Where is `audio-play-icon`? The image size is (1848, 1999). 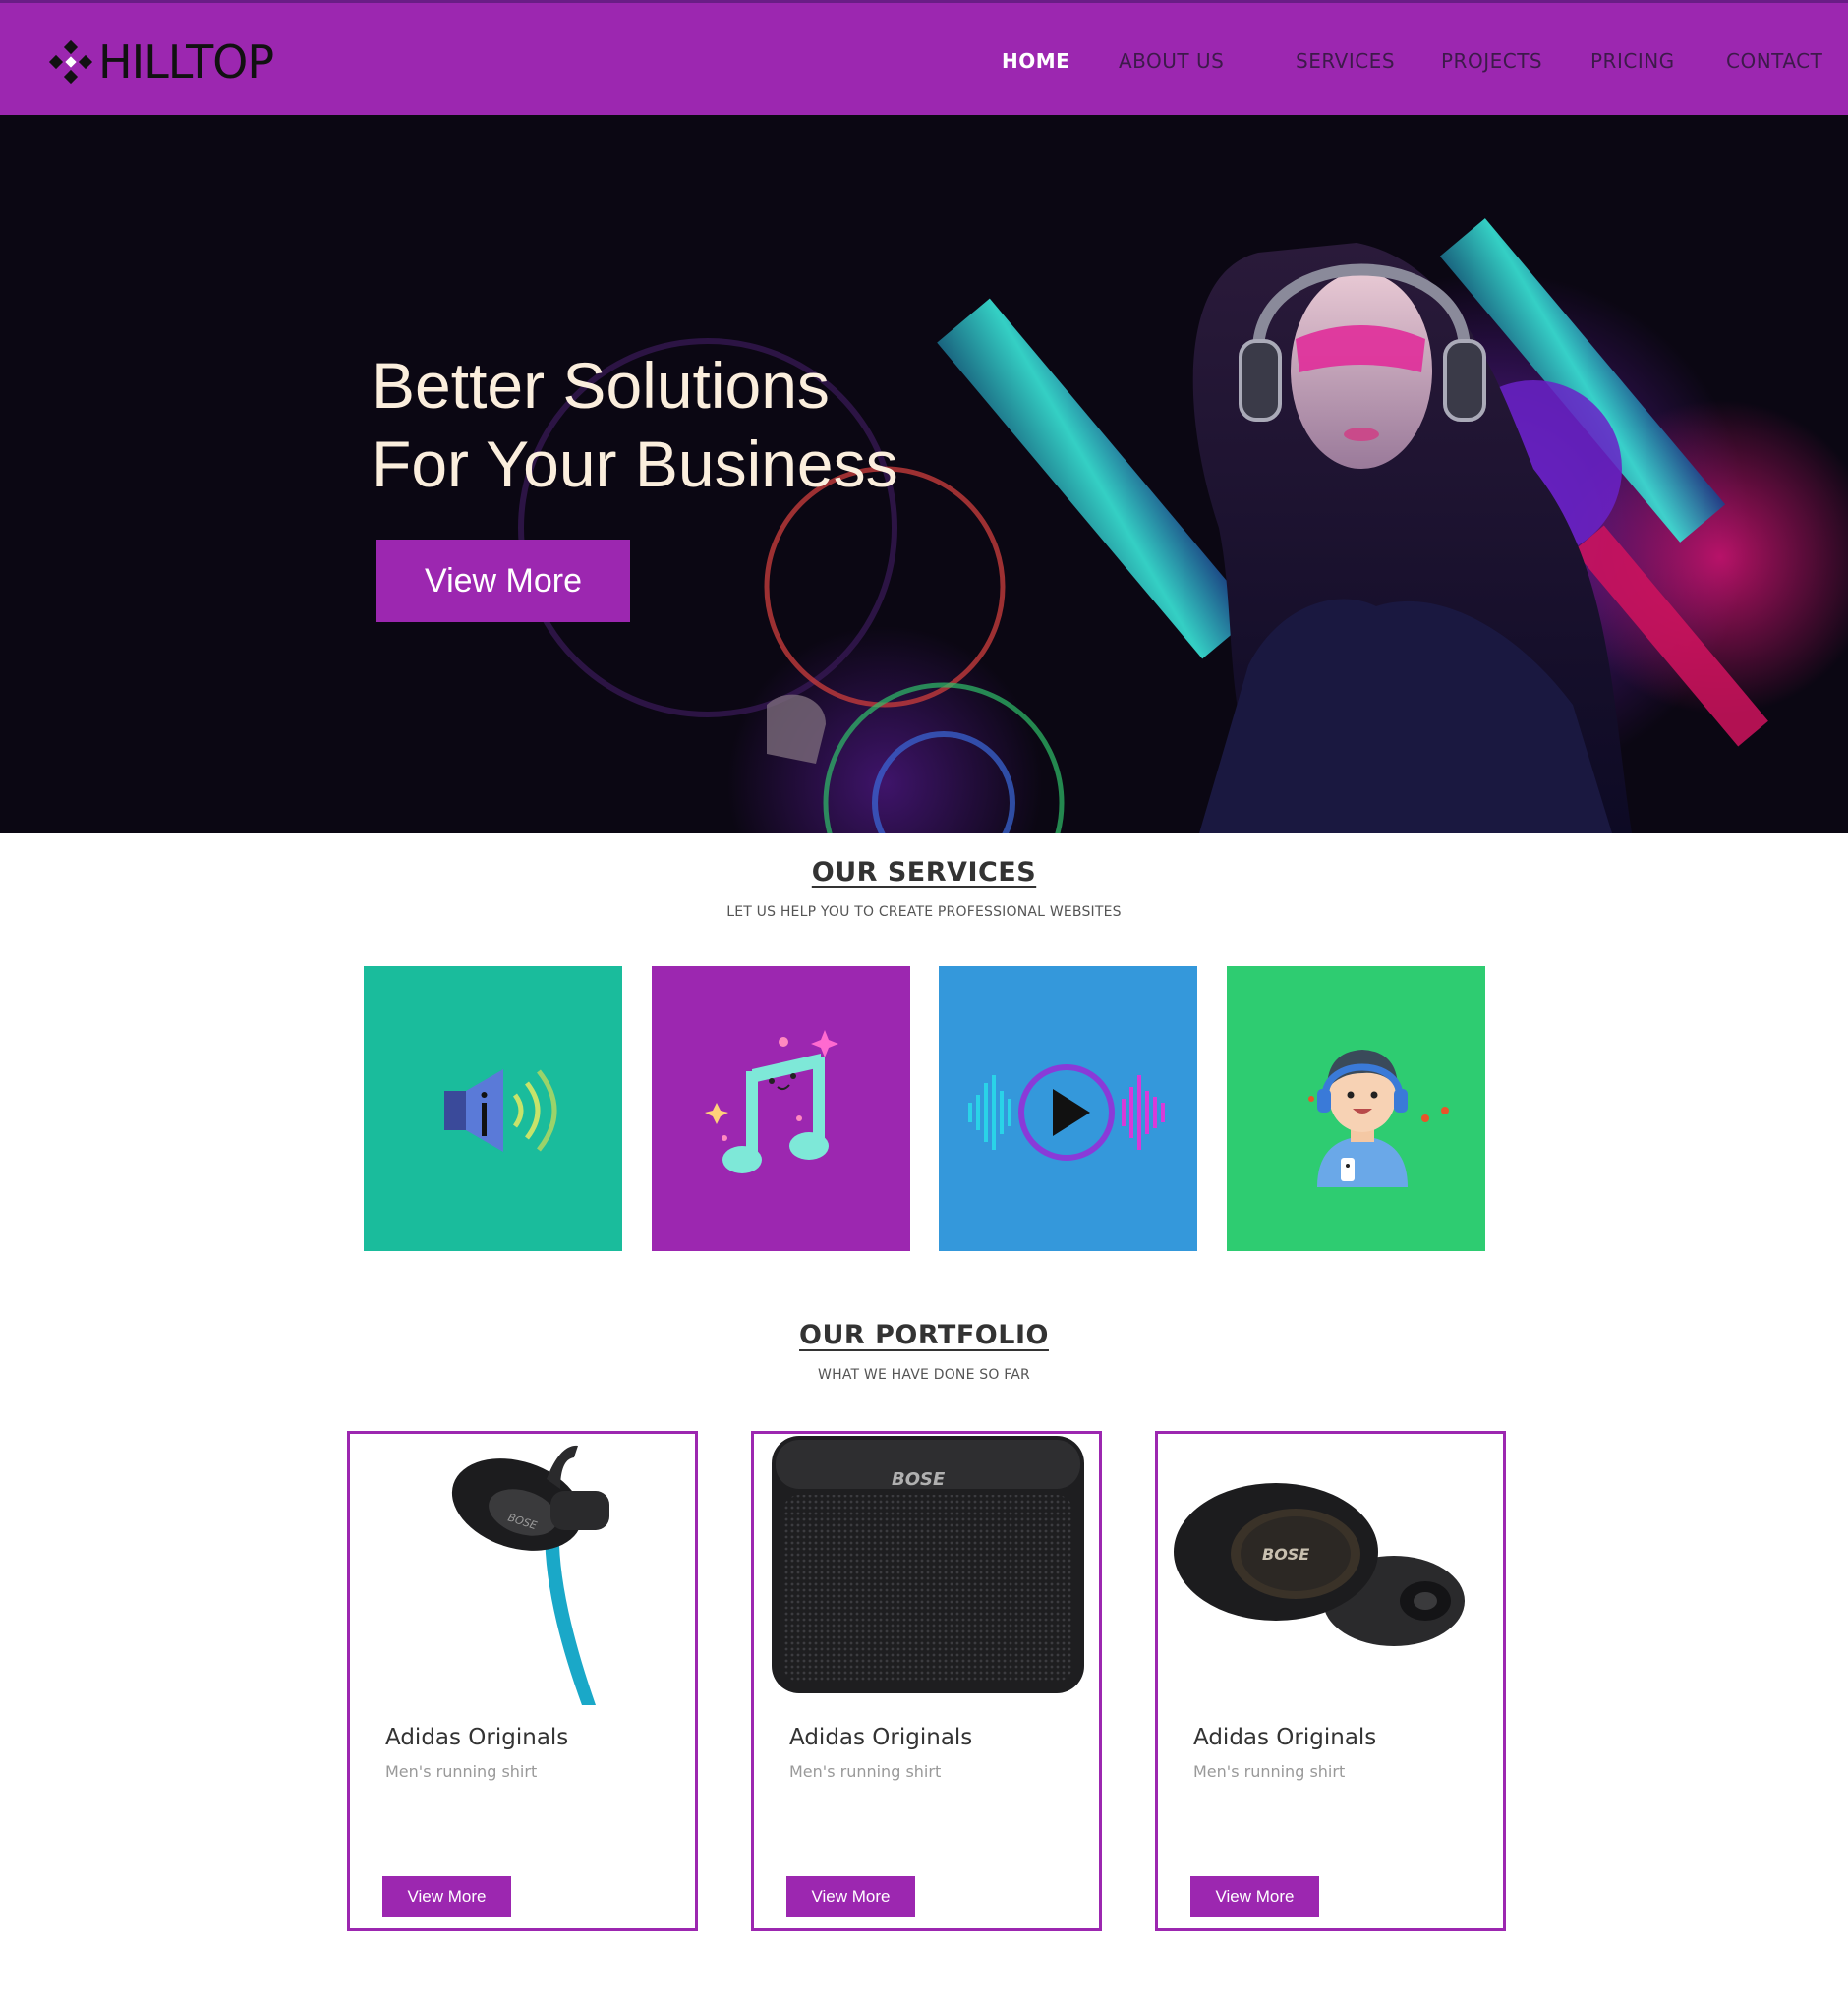 audio-play-icon is located at coordinates (1066, 1112).